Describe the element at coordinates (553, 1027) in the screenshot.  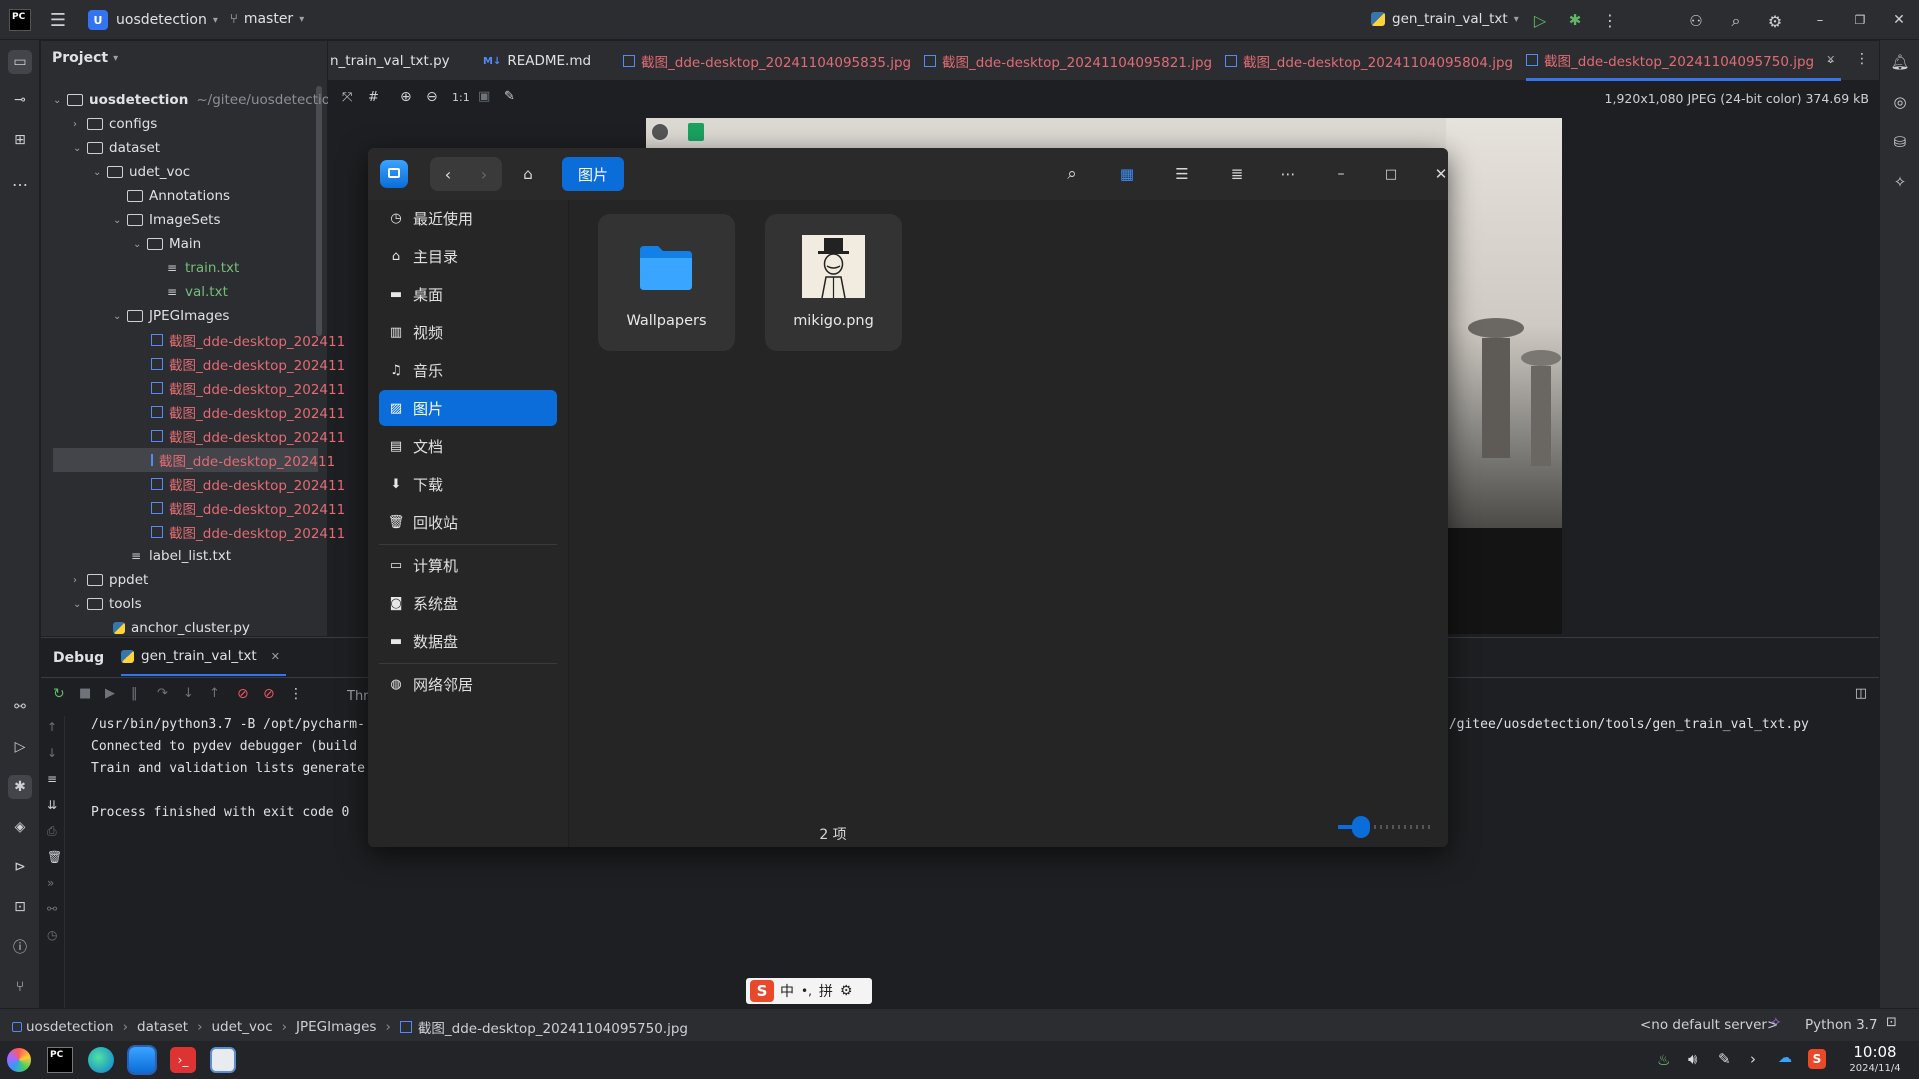
I see `breadcrumb-item: 截图_dde-desktop_20241104095750.jpg` at that location.